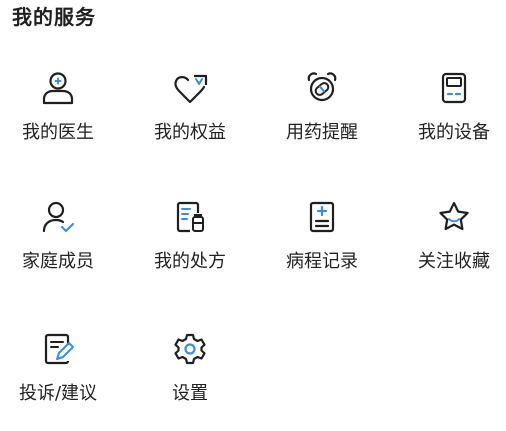  I want to click on service-my-prescription: 我的处方, so click(190, 249).